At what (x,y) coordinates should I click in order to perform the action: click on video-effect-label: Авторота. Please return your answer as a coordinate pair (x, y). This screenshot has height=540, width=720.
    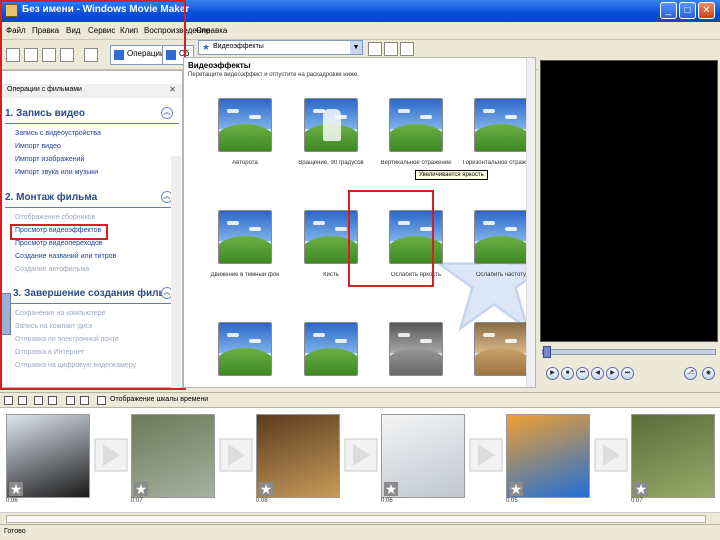
    Looking at the image, I should click on (245, 163).